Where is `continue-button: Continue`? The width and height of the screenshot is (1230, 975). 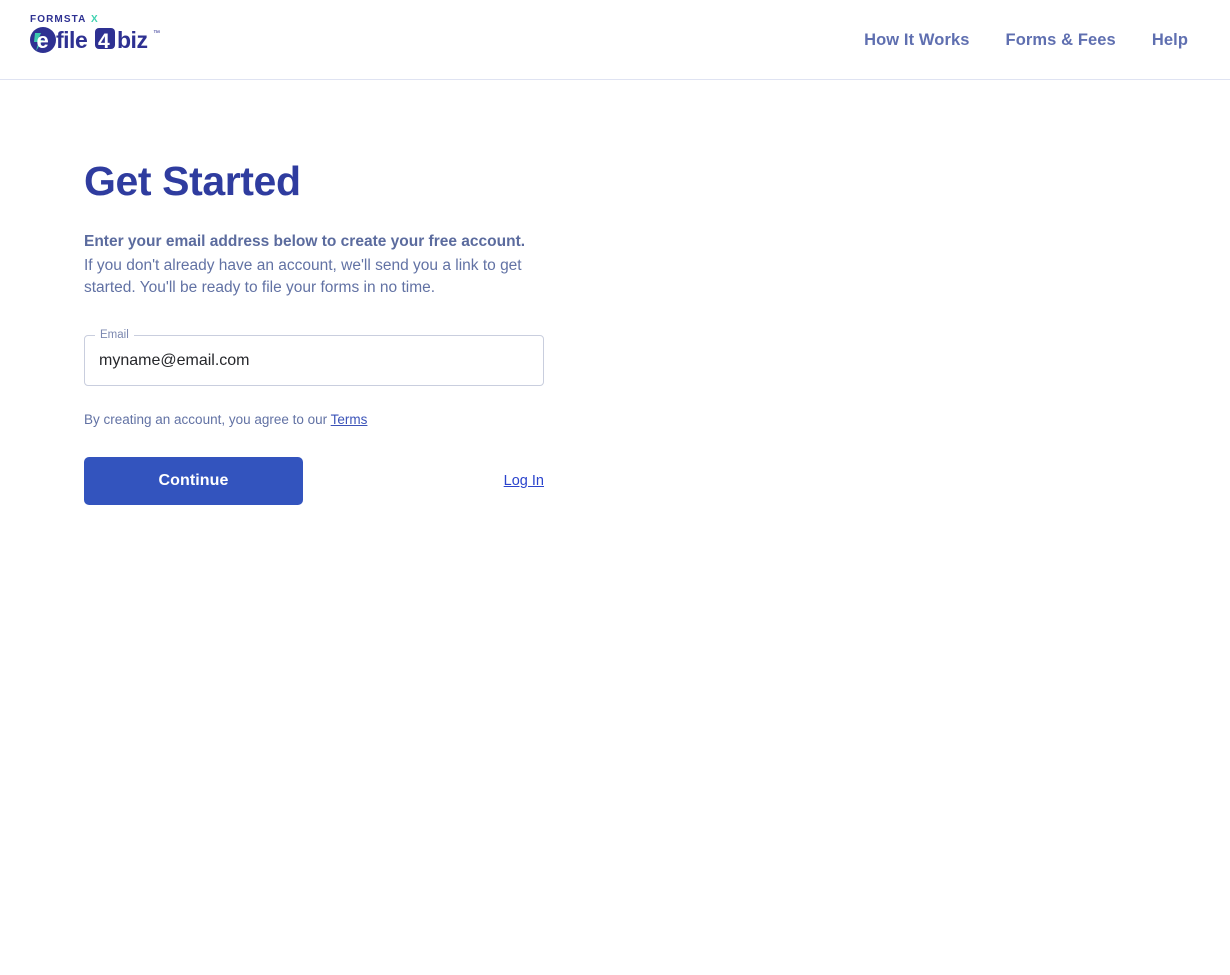
continue-button: Continue is located at coordinates (193, 481).